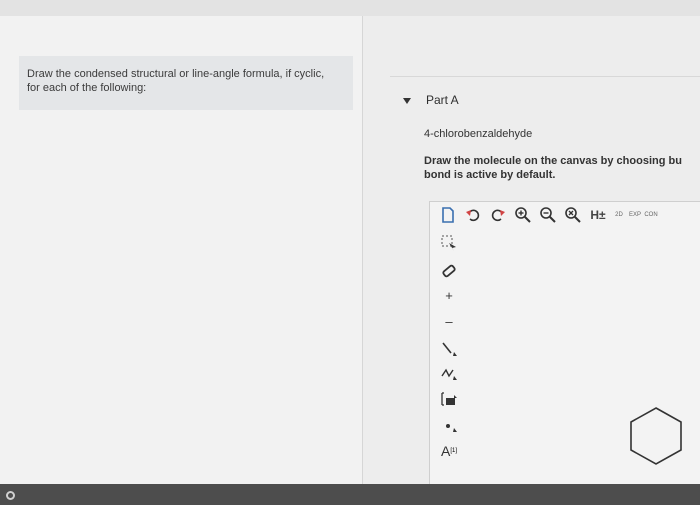 This screenshot has height=505, width=700. I want to click on explicit-hydrogens-label: H±, so click(598, 215).